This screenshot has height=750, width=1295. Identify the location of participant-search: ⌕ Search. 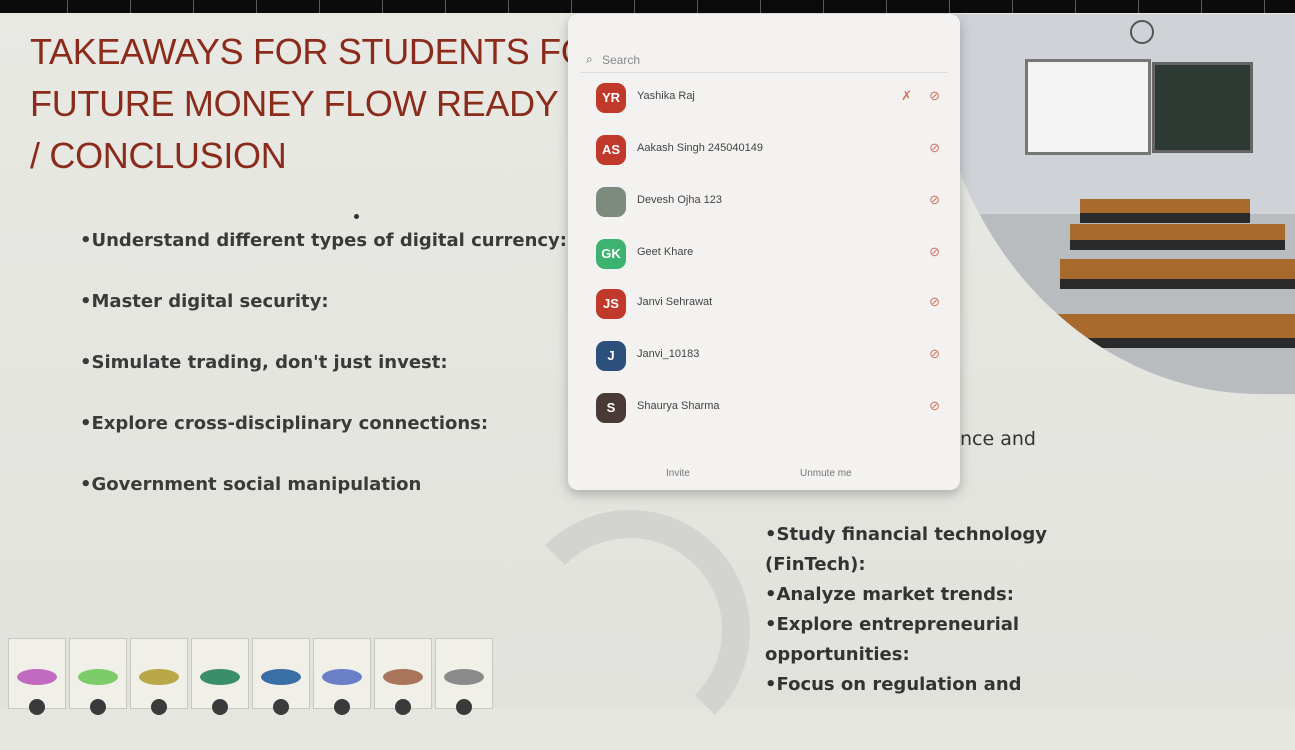
(764, 60).